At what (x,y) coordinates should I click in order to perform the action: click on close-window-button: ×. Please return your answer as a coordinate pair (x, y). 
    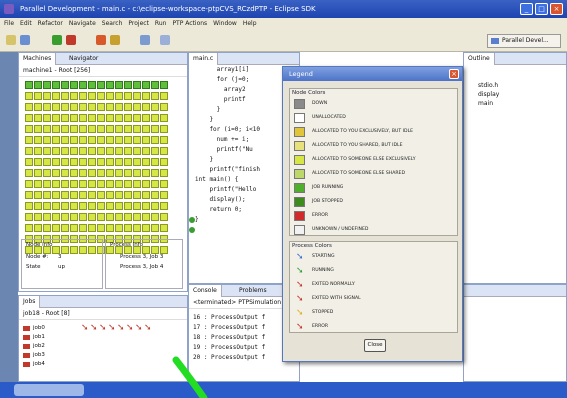
    Looking at the image, I should click on (556, 9).